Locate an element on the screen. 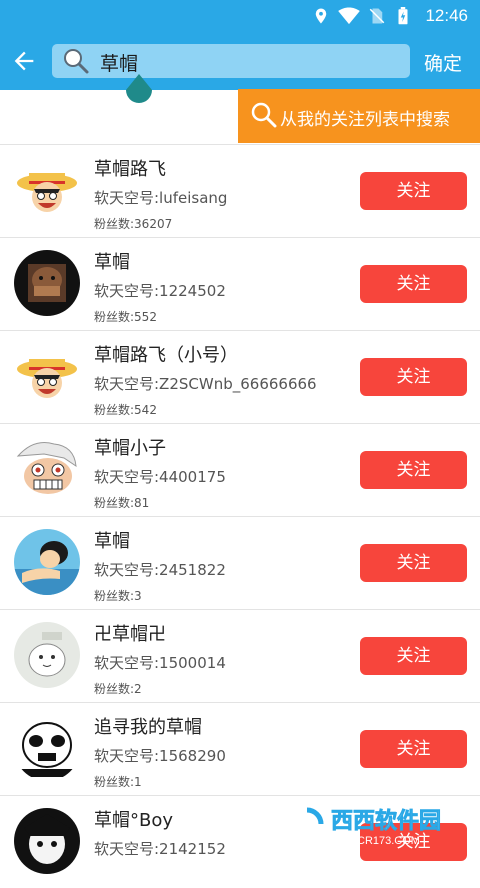 The image size is (480, 888). text-cursor-handle-icon is located at coordinates (139, 90).